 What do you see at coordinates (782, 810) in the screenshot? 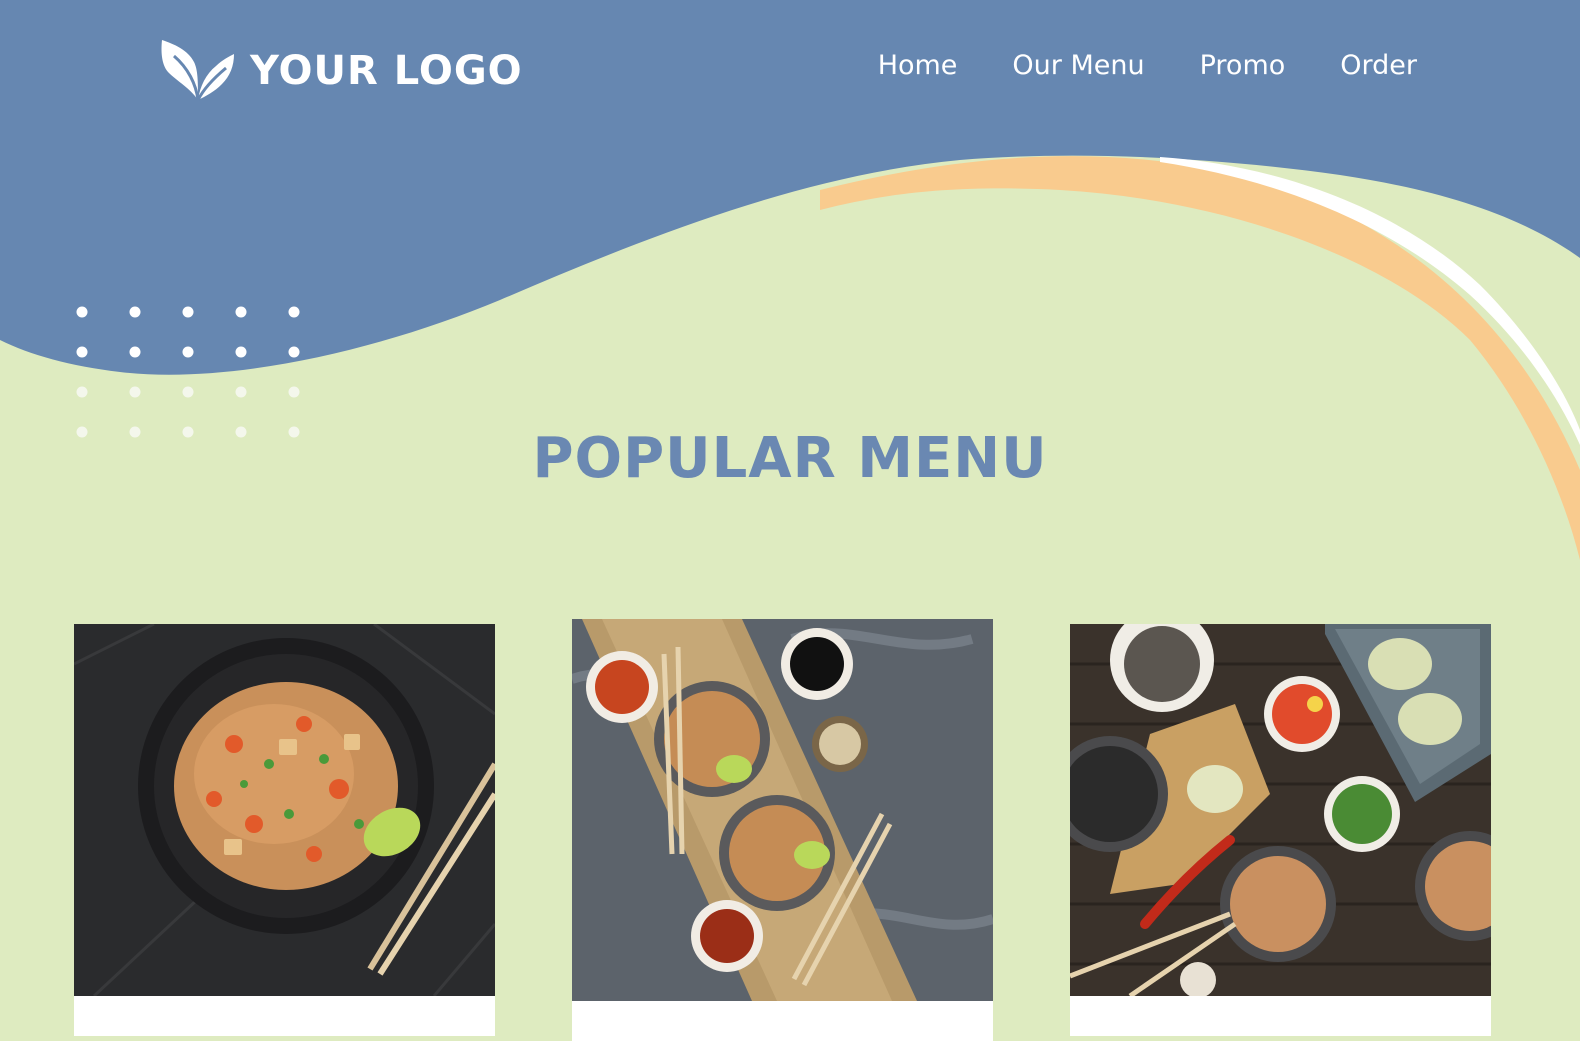
I see `noodle-bowls-with-sauces-photo` at bounding box center [782, 810].